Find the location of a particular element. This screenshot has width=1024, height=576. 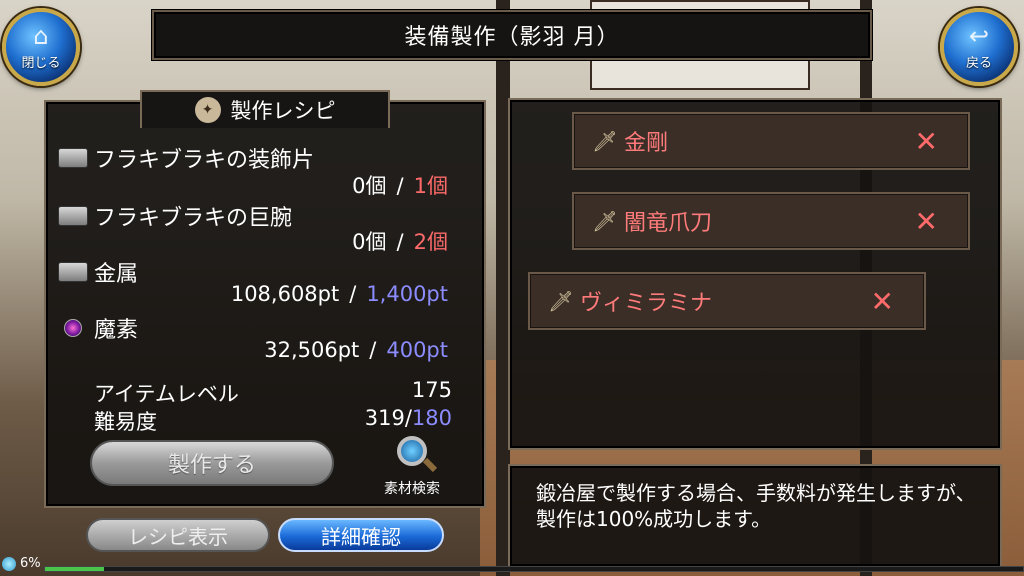

title-bar: 装備製作（影羽 月） is located at coordinates (512, 35).